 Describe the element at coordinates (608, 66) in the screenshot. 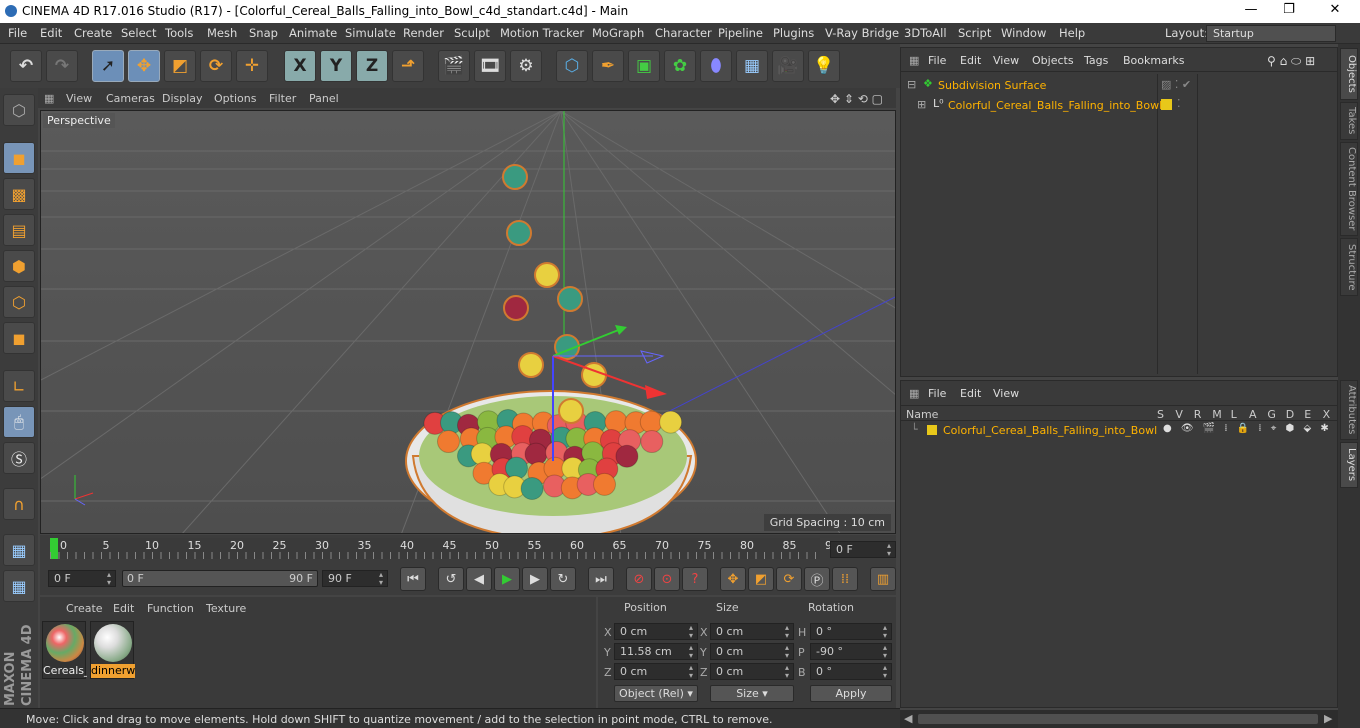

I see `pen-spline-button: ✒` at that location.